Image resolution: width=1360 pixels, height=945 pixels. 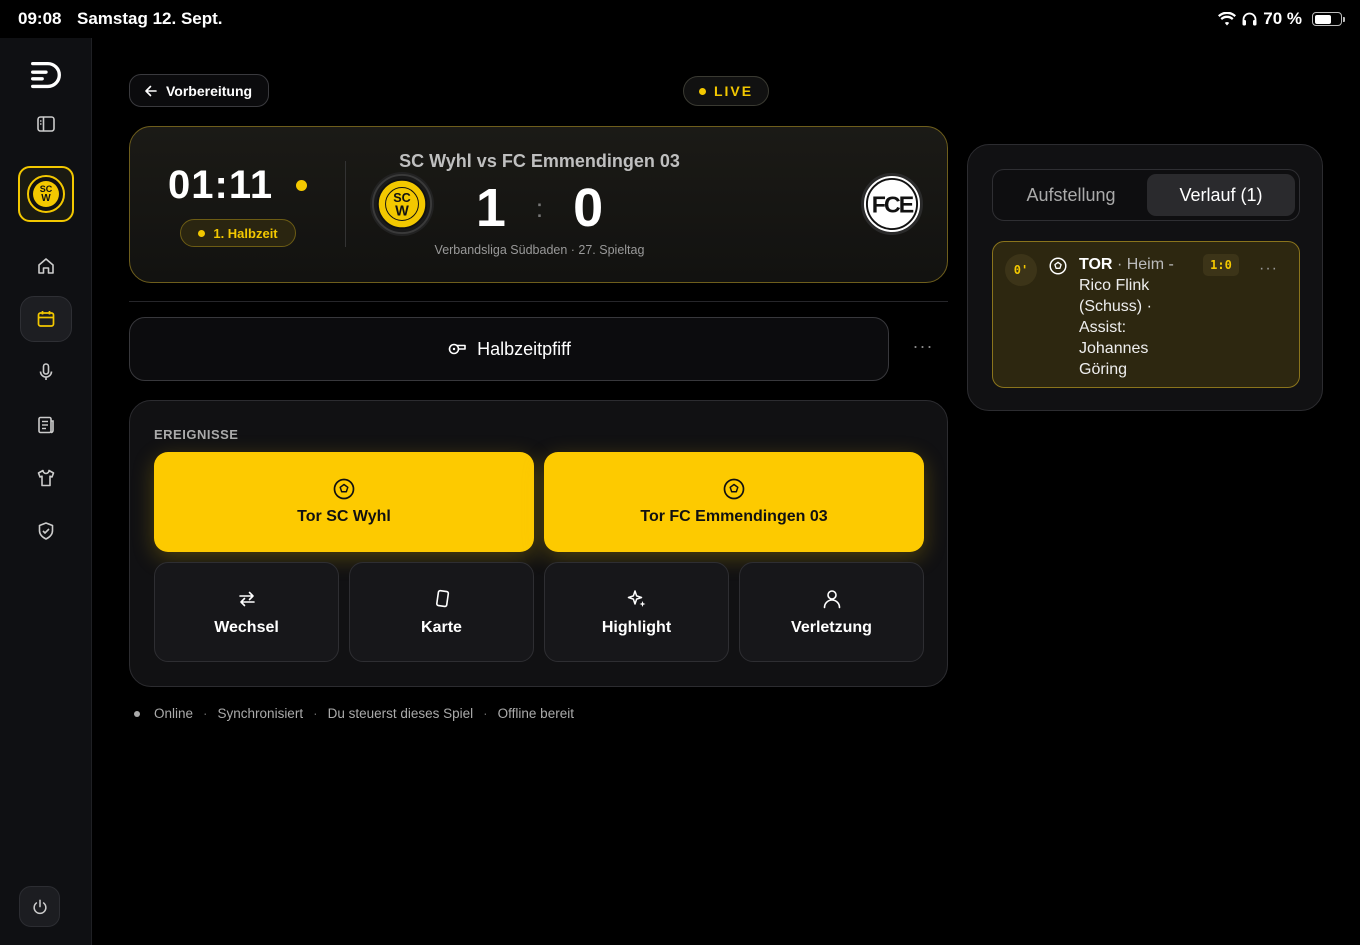 I want to click on swap-icon, so click(x=246, y=598).